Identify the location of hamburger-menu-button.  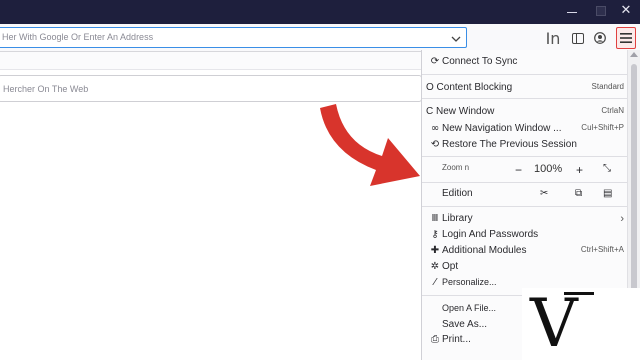
(626, 38).